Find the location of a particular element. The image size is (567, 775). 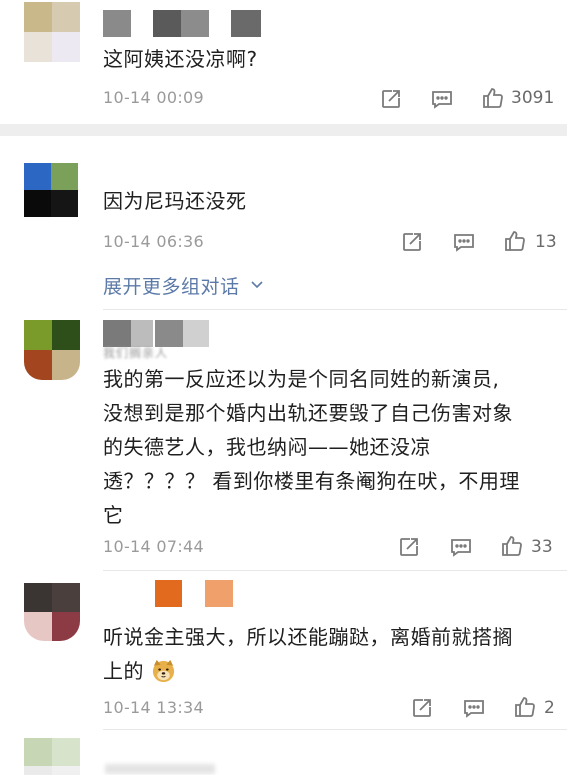

expand-more-replies-link: 展开更多组对话 is located at coordinates (184, 285).